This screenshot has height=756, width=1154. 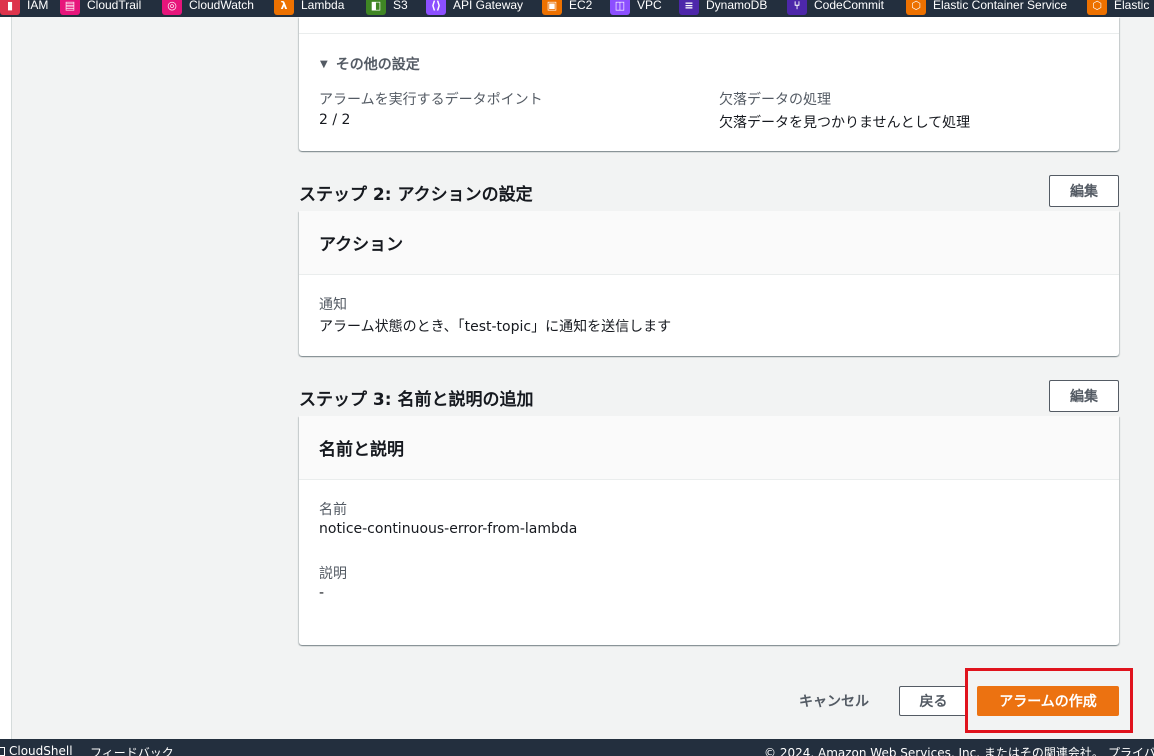 What do you see at coordinates (845, 123) in the screenshot?
I see `missing-data-value: 欠落データを見つかりませんとして処理` at bounding box center [845, 123].